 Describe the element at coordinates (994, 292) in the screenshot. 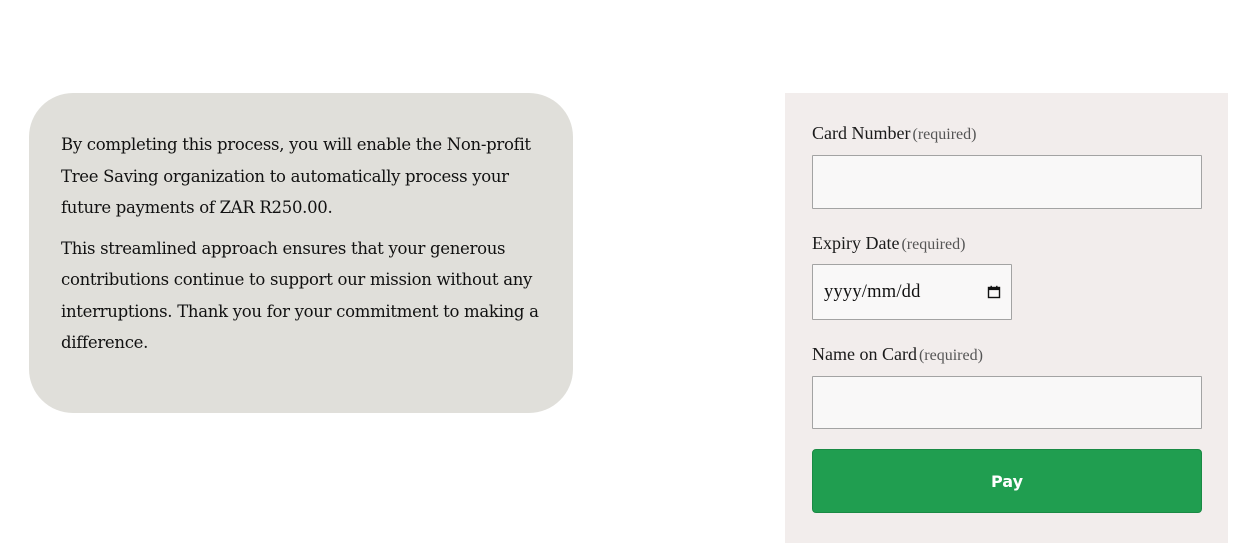

I see `calendar-icon` at that location.